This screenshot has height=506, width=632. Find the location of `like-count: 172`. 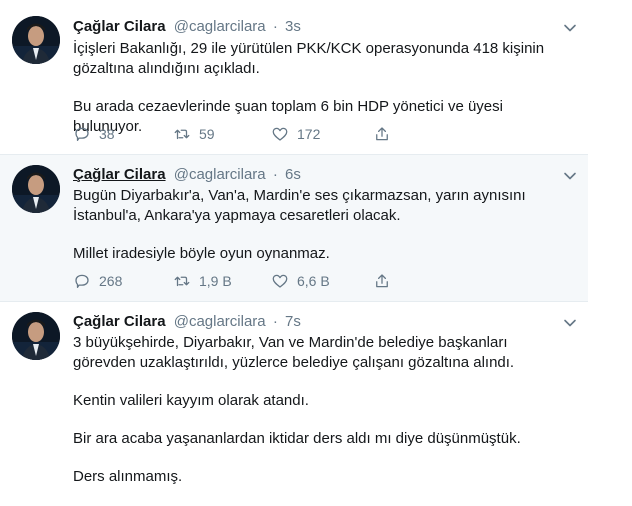

like-count: 172 is located at coordinates (309, 134).